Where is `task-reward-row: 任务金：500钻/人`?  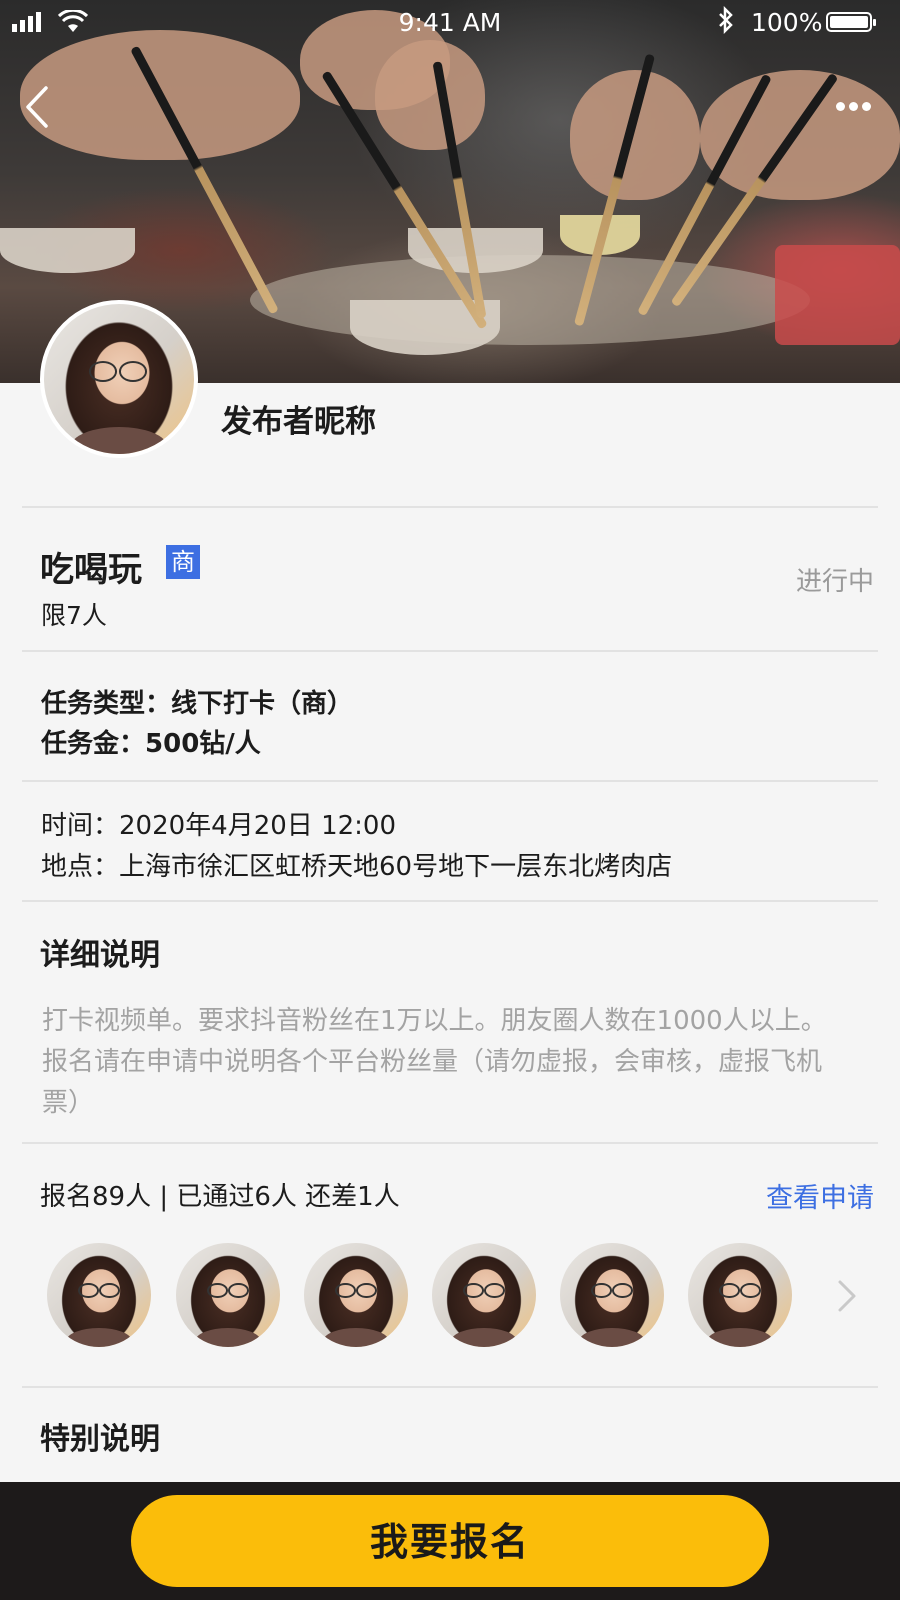 task-reward-row: 任务金：500钻/人 is located at coordinates (151, 741).